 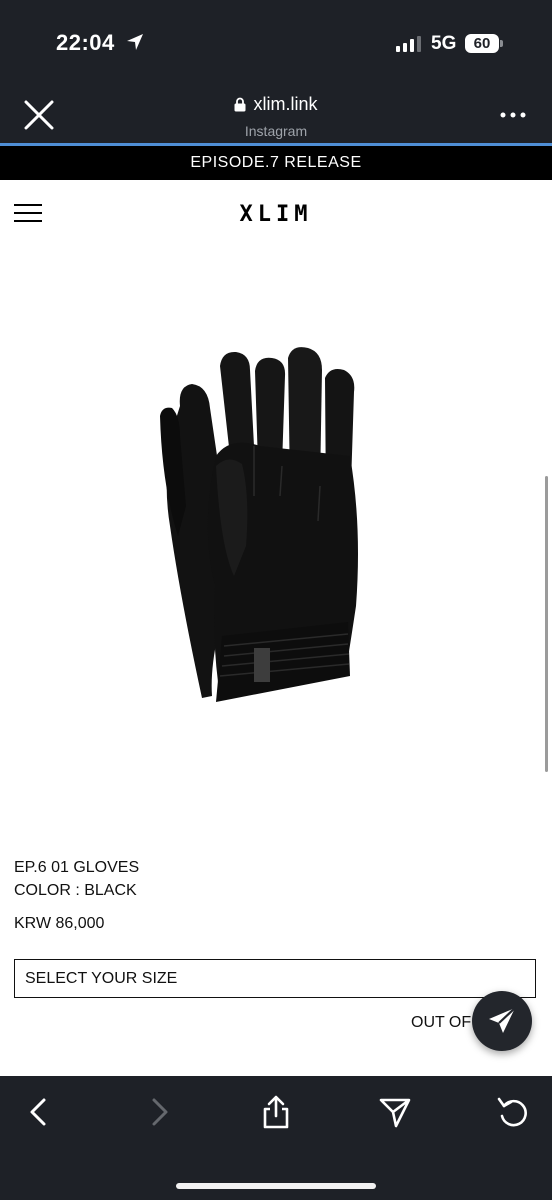 What do you see at coordinates (501, 43) in the screenshot?
I see `battery-tip` at bounding box center [501, 43].